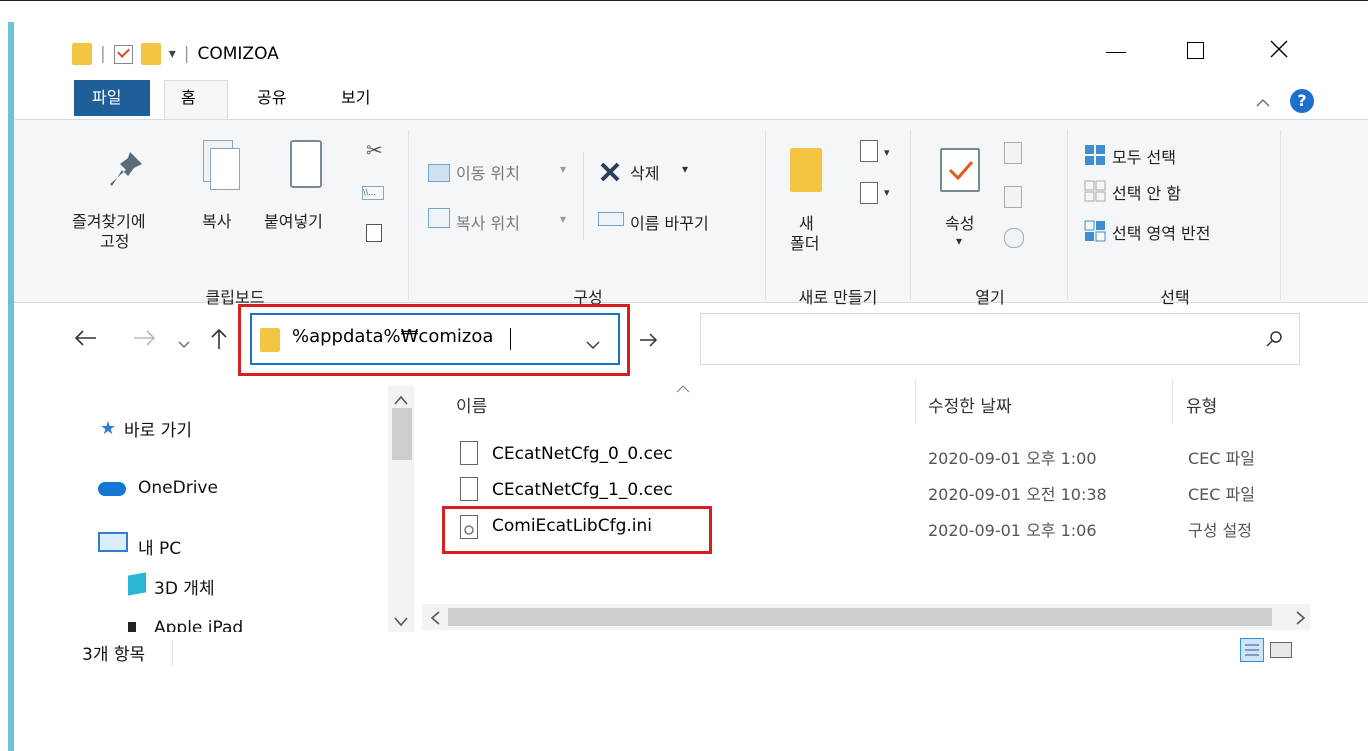  What do you see at coordinates (1279, 49) in the screenshot?
I see `close-icon` at bounding box center [1279, 49].